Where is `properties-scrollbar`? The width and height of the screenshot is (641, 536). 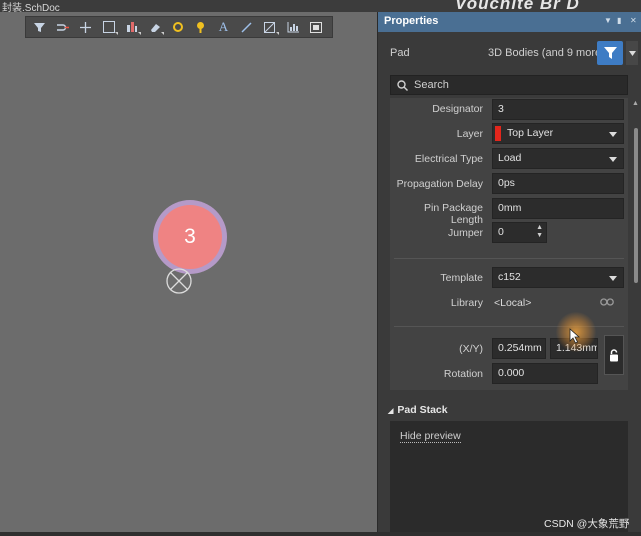
properties-scrollbar is located at coordinates (636, 205).